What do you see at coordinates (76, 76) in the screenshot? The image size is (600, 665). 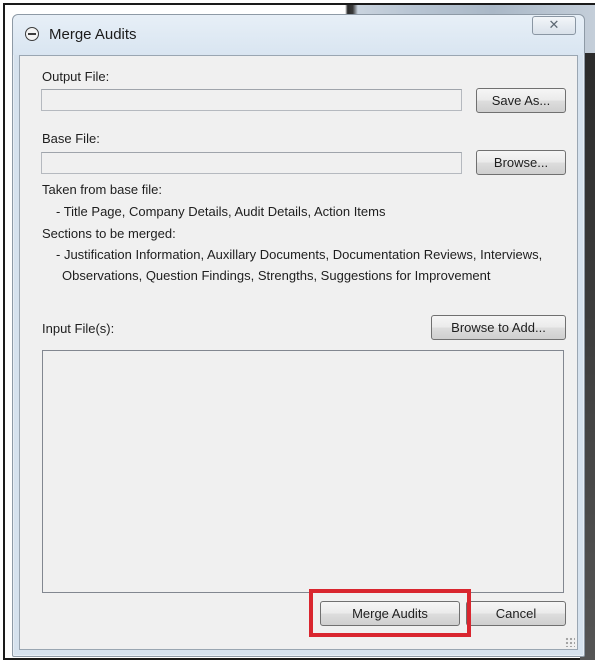 I see `output-file-label: Output File:` at bounding box center [76, 76].